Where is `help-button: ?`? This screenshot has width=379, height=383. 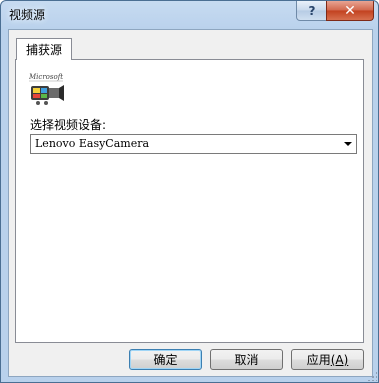 help-button: ? is located at coordinates (312, 11).